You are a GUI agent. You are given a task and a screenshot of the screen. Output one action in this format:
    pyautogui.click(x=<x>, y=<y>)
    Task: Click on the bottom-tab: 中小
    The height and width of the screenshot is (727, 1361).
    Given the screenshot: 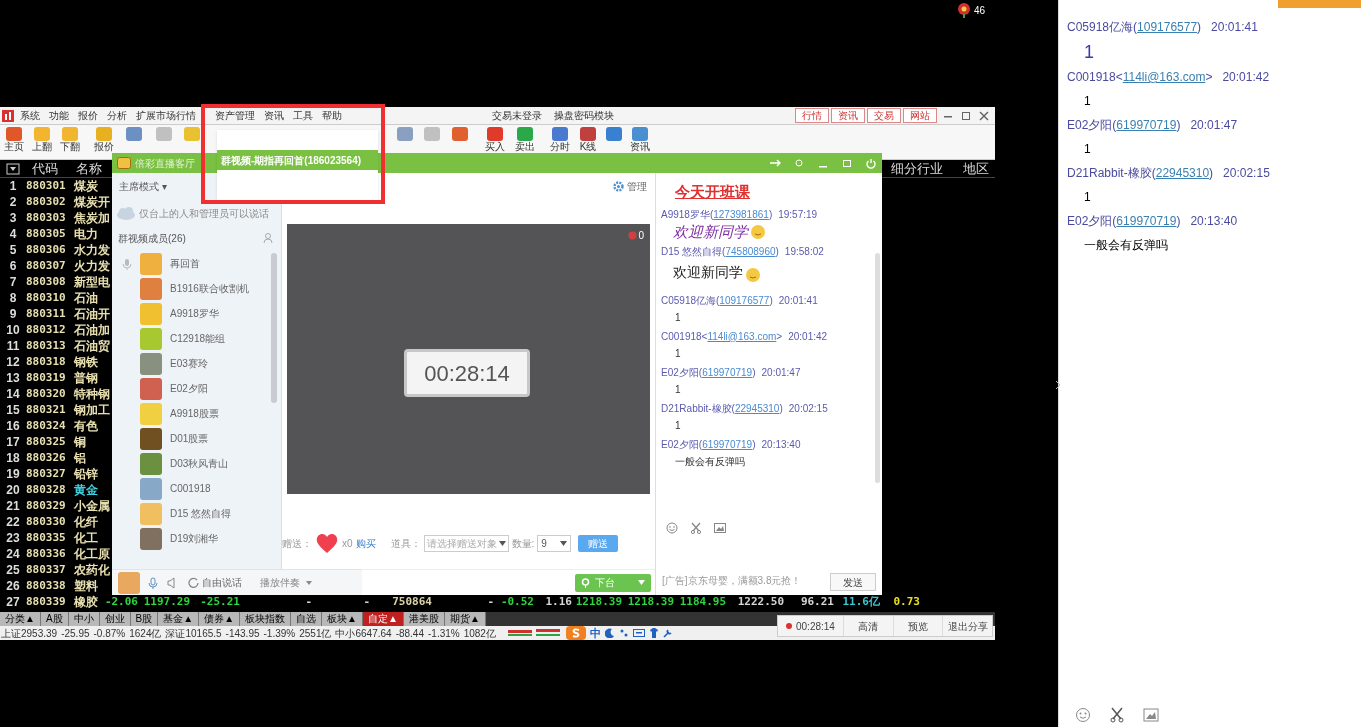 What is the action you would take?
    pyautogui.click(x=84, y=619)
    